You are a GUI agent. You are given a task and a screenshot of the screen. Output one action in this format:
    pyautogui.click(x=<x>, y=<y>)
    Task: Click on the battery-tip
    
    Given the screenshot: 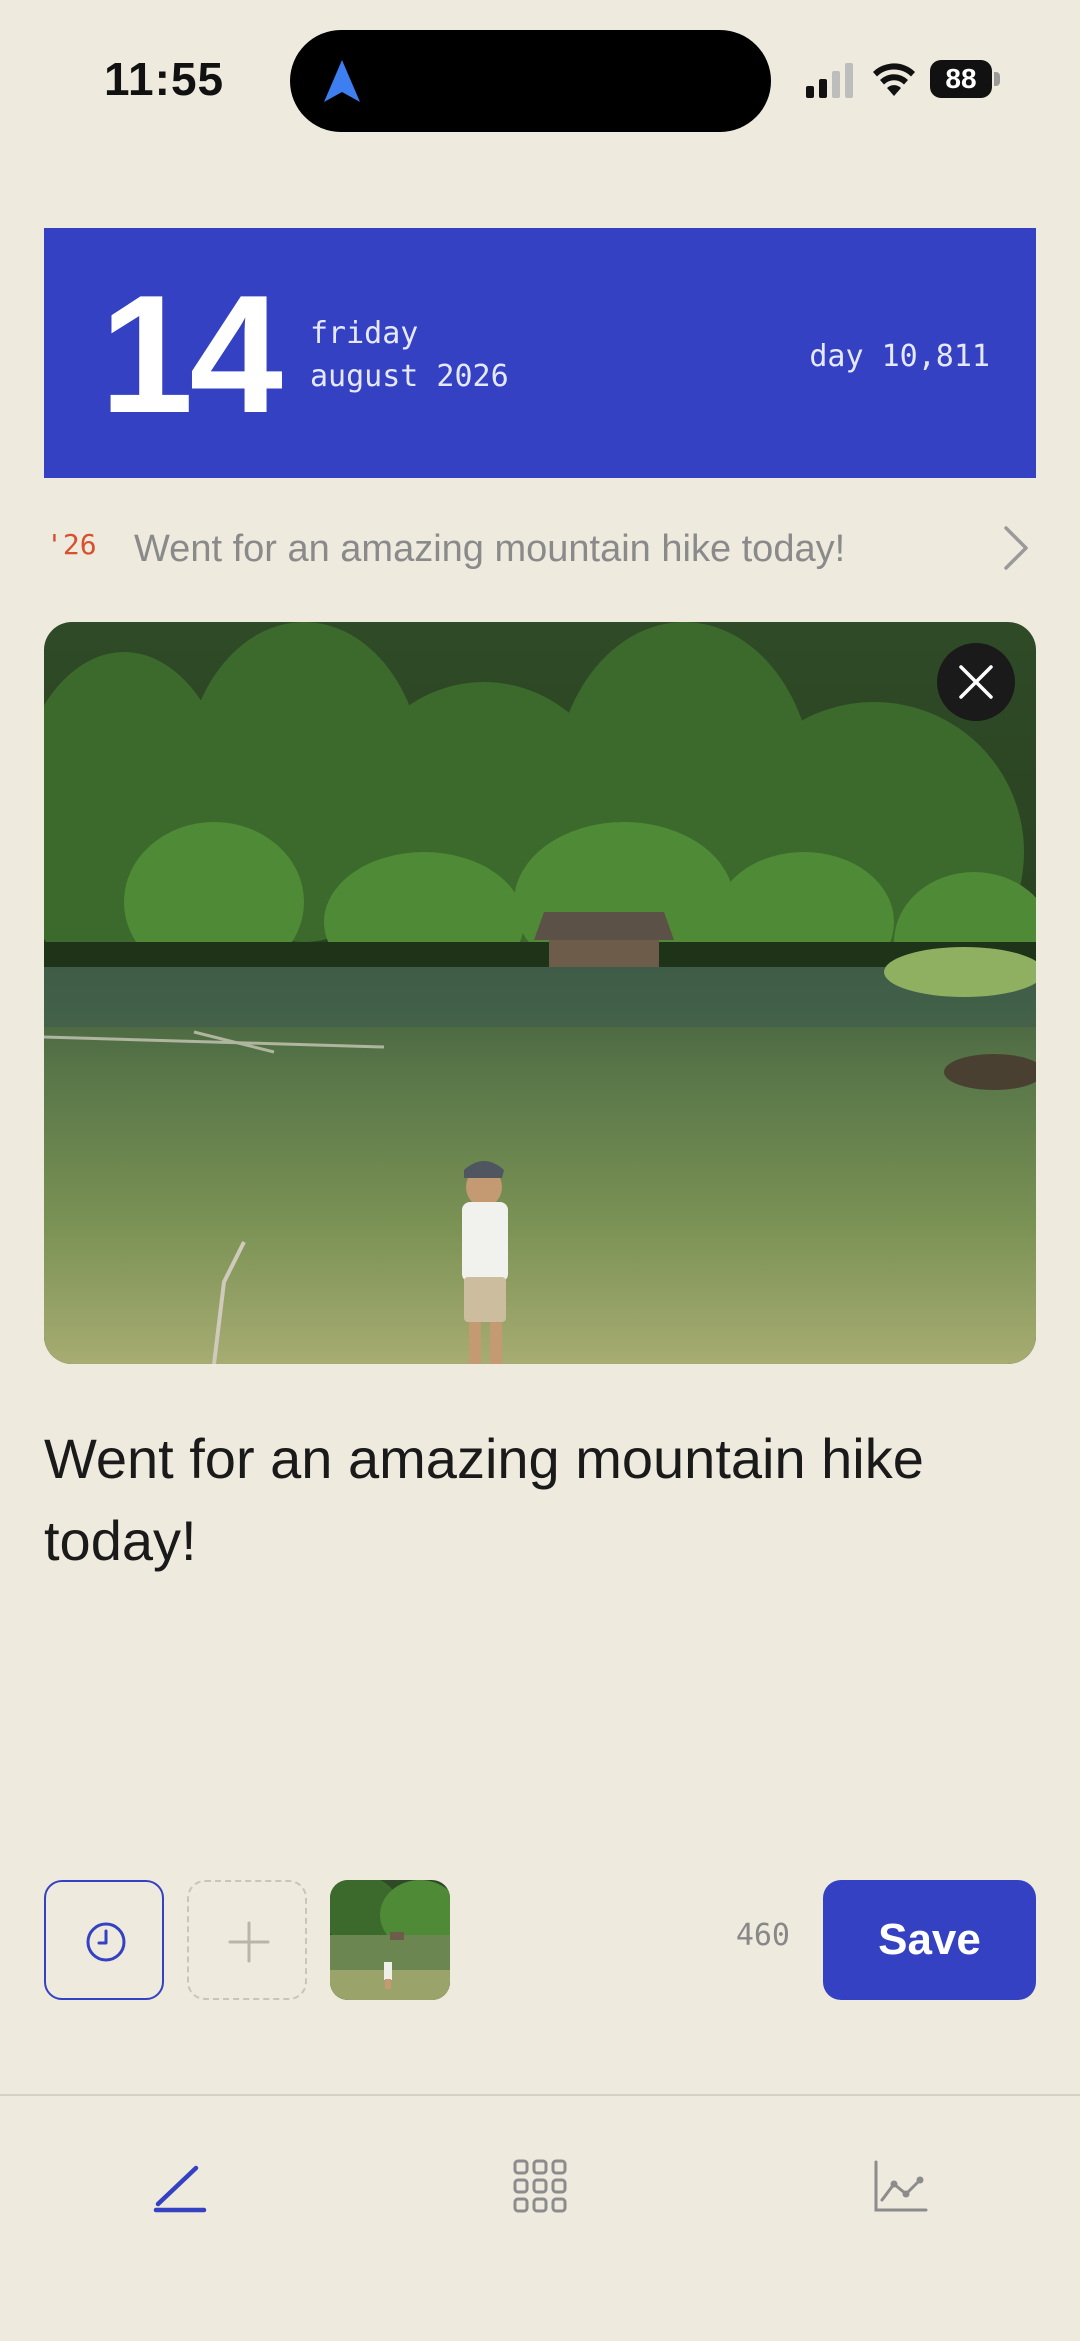 What is the action you would take?
    pyautogui.click(x=997, y=79)
    